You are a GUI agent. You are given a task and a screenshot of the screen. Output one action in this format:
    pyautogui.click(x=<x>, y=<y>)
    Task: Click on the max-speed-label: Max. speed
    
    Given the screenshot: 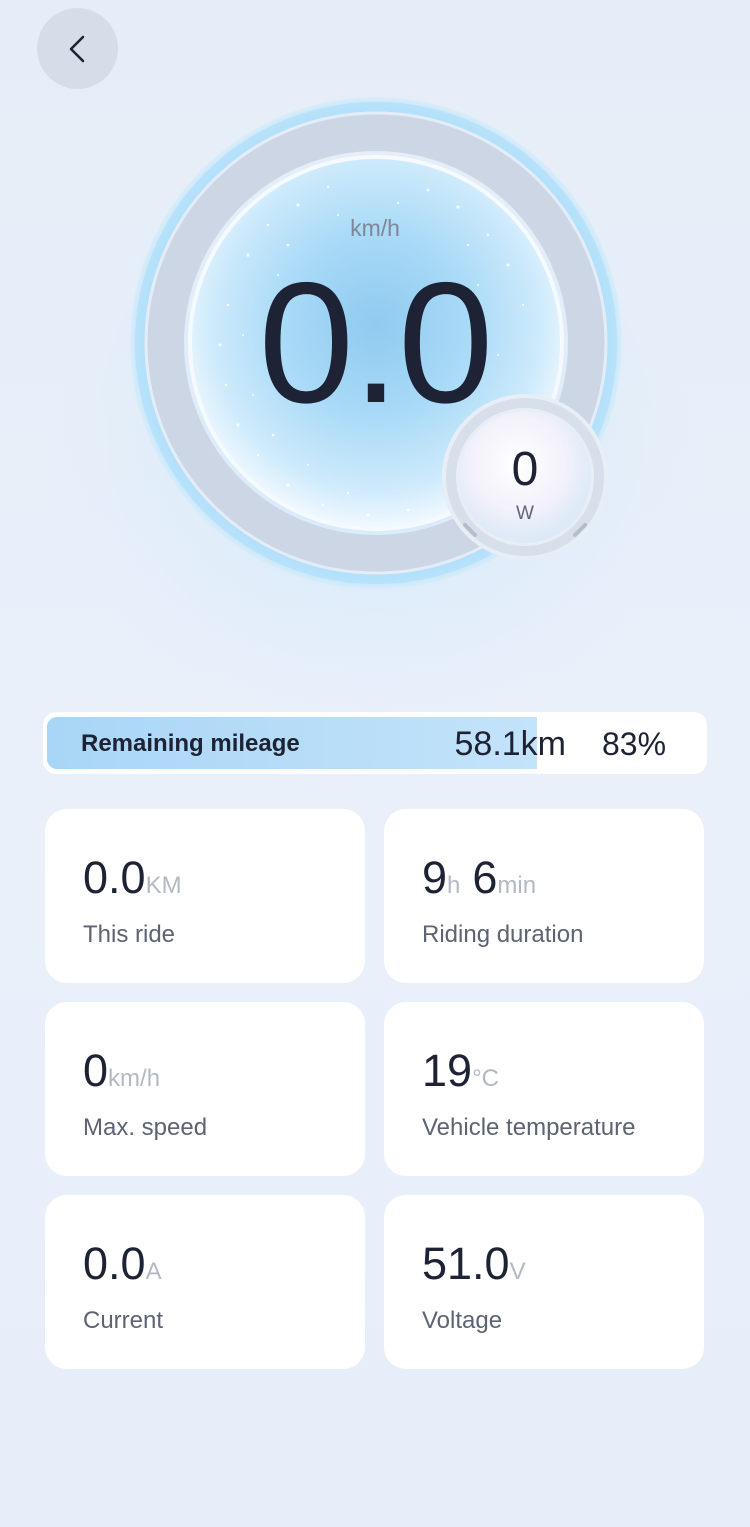 What is the action you would take?
    pyautogui.click(x=145, y=1127)
    